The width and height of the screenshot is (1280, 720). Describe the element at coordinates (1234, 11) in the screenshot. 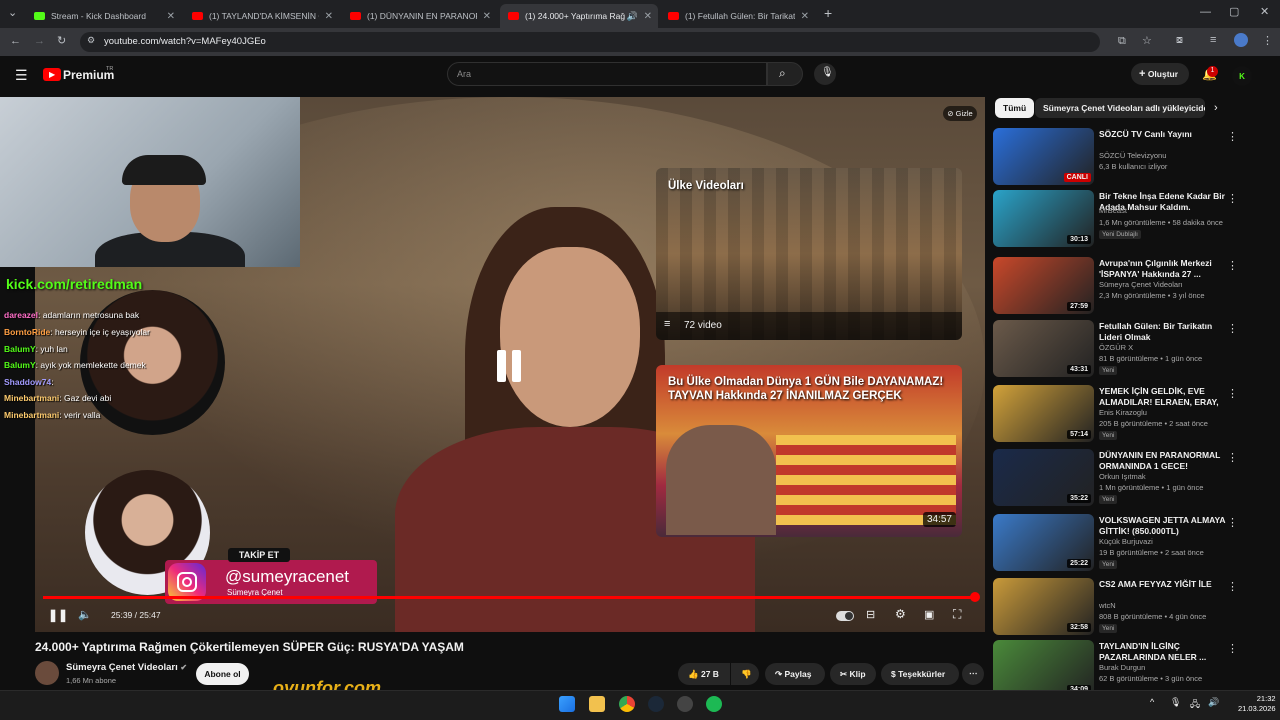

I see `maximize-button: ▢` at that location.